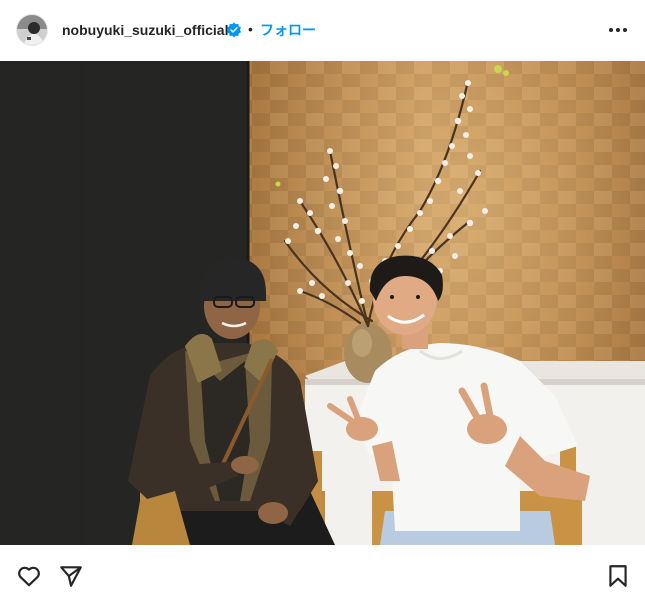  I want to click on action-bar, so click(322, 570).